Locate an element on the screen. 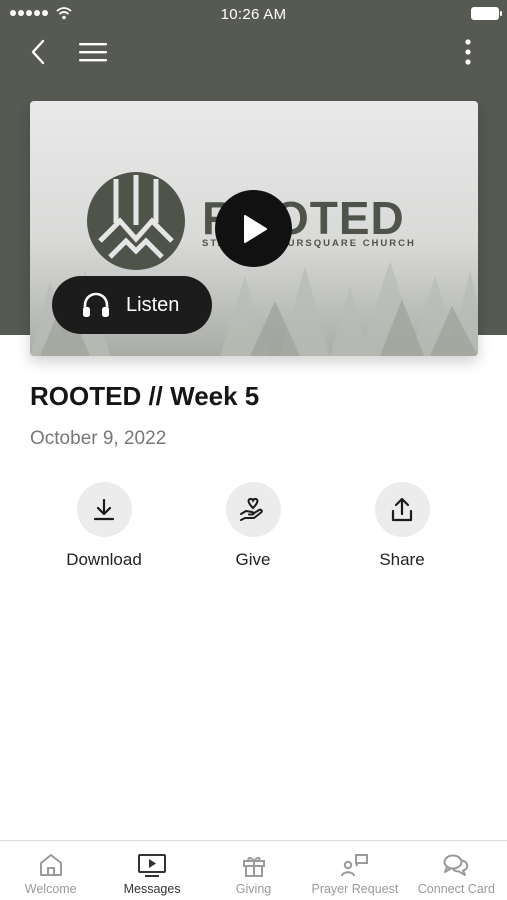 This screenshot has height=900, width=507. chat-bubbles-icon is located at coordinates (456, 865).